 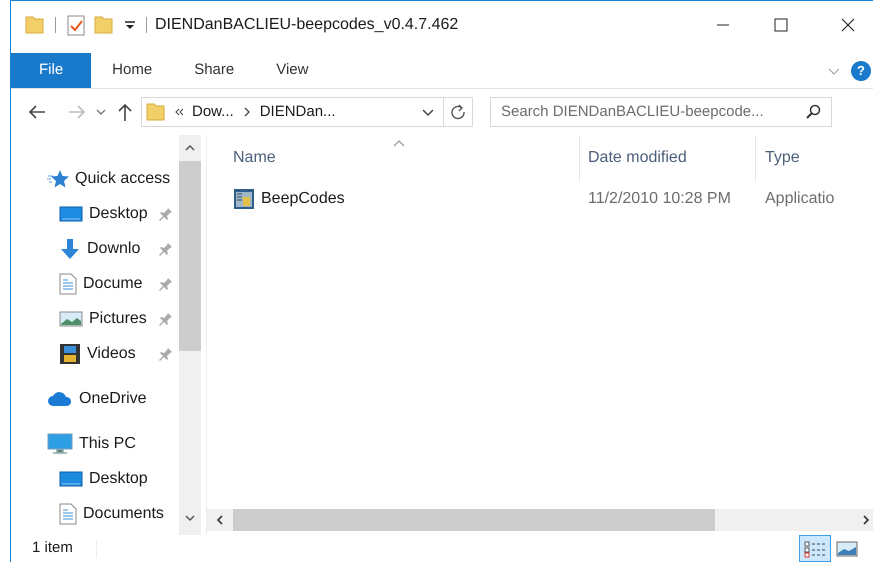 I want to click on scroll-left-icon, so click(x=220, y=520).